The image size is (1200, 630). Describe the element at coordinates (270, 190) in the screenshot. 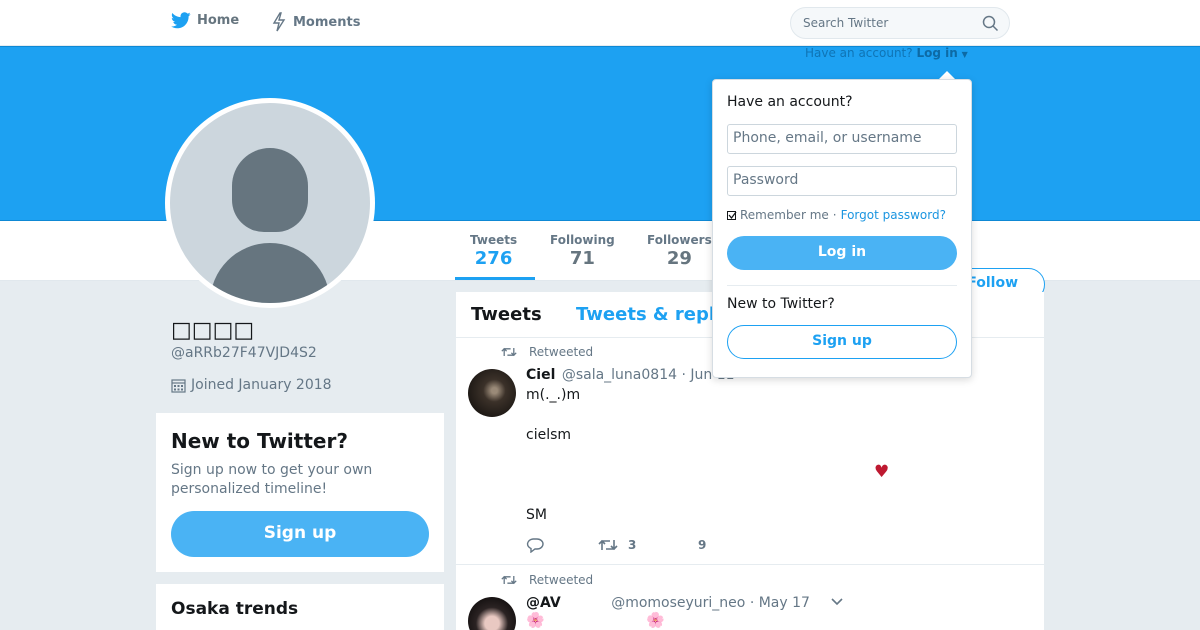

I see `avatar-head-shape` at that location.